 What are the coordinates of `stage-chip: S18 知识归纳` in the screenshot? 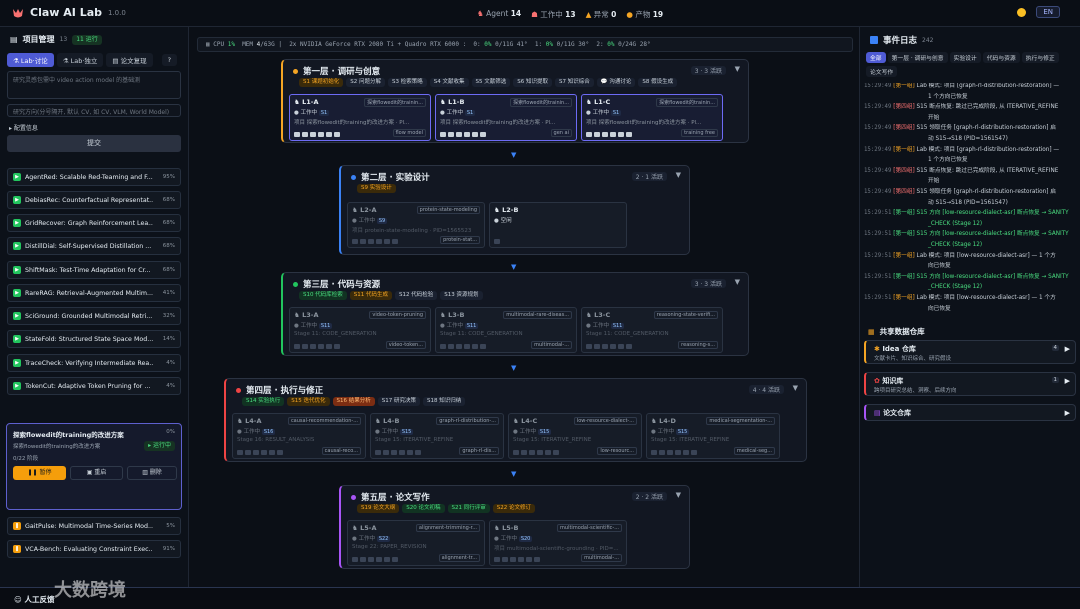 It's located at (444, 401).